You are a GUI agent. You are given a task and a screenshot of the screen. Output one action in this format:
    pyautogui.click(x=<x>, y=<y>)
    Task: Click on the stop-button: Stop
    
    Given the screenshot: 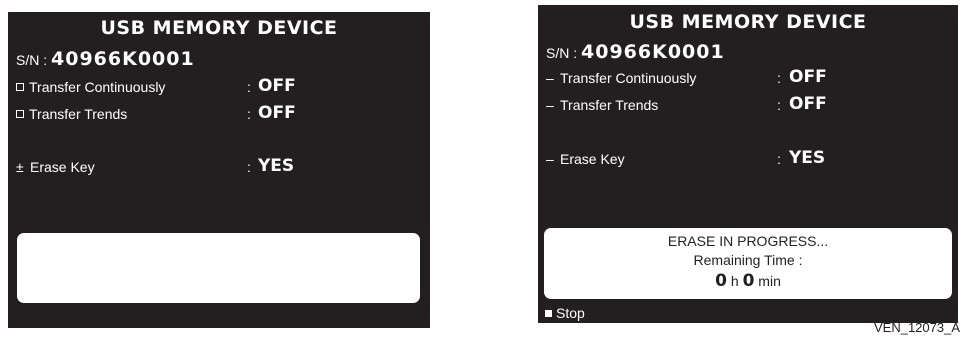 What is the action you would take?
    pyautogui.click(x=565, y=313)
    